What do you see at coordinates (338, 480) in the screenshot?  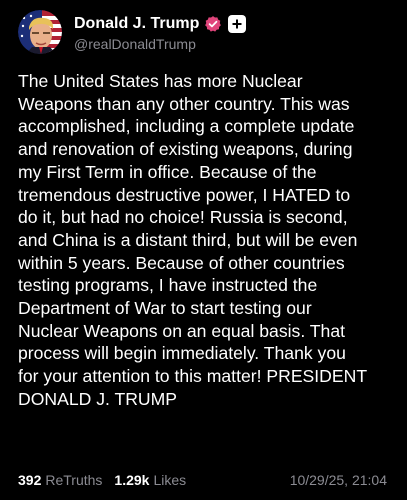 I see `post-timestamp: 10/29/25, 21:04` at bounding box center [338, 480].